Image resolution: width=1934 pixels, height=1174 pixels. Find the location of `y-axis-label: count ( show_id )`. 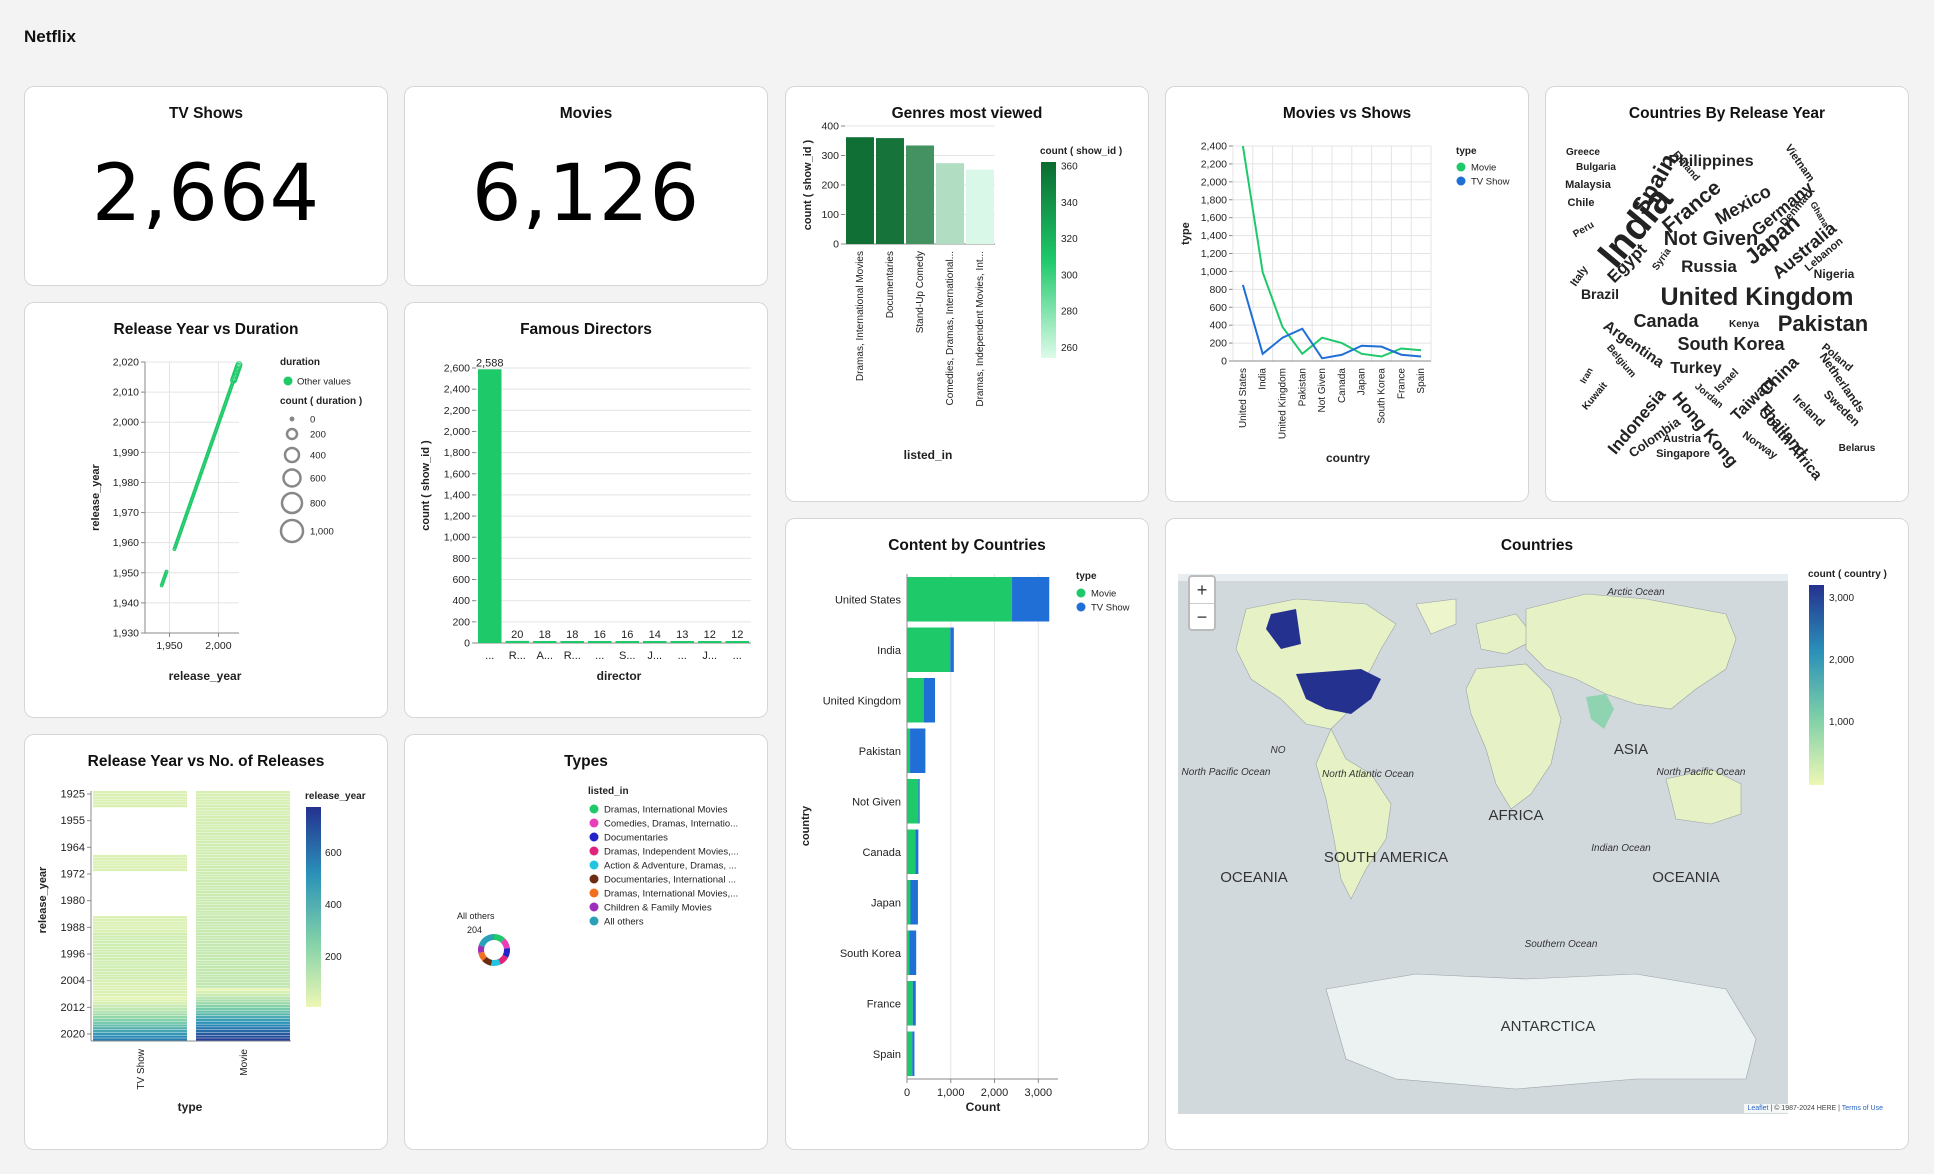

y-axis-label: count ( show_id ) is located at coordinates (808, 184).